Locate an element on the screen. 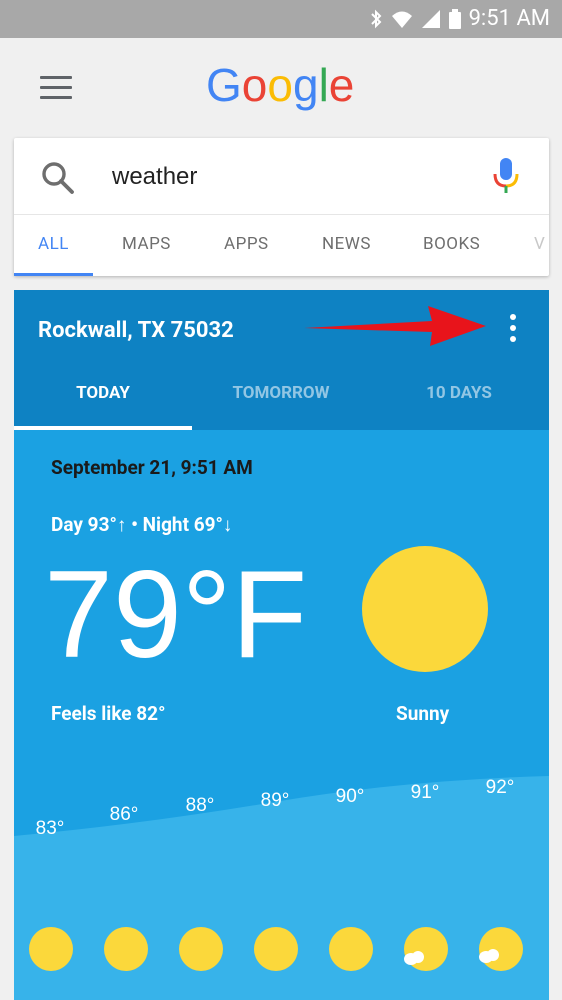  search-icon is located at coordinates (58, 178).